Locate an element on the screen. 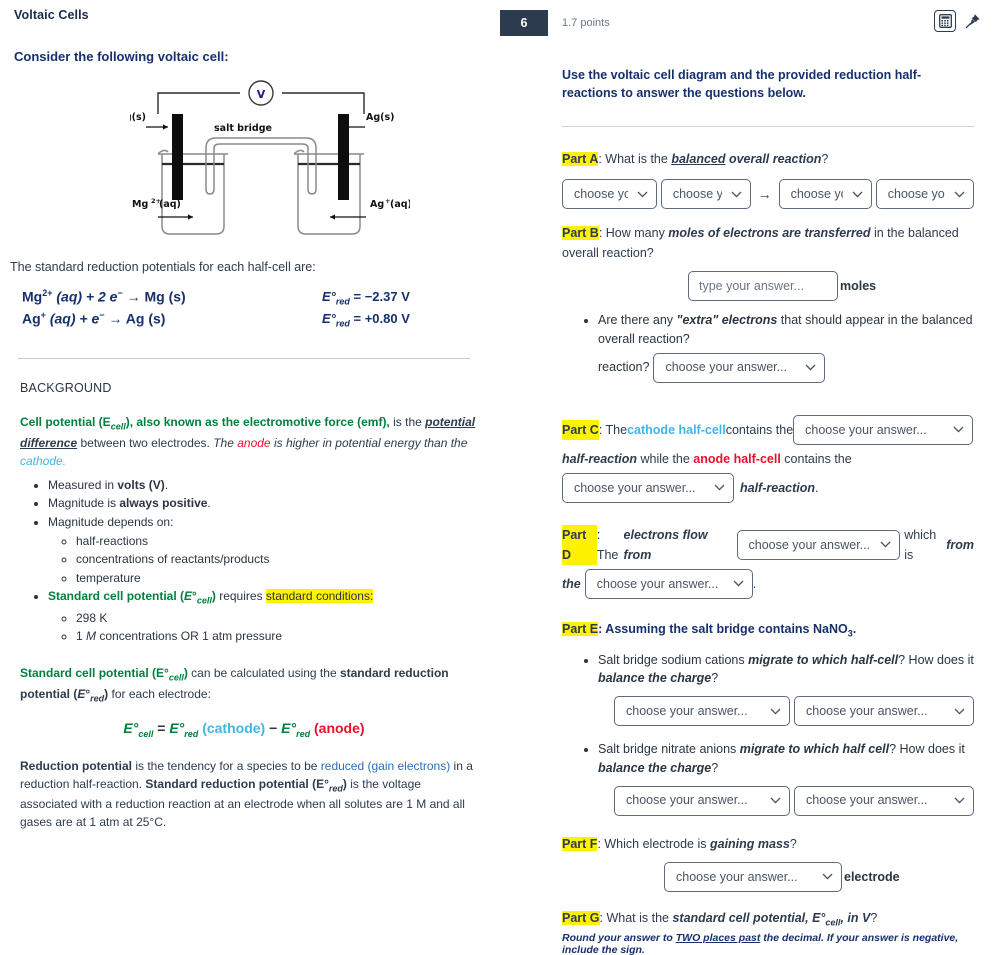 This screenshot has height=955, width=1000. part-a-select-4: choose your is located at coordinates (924, 194).